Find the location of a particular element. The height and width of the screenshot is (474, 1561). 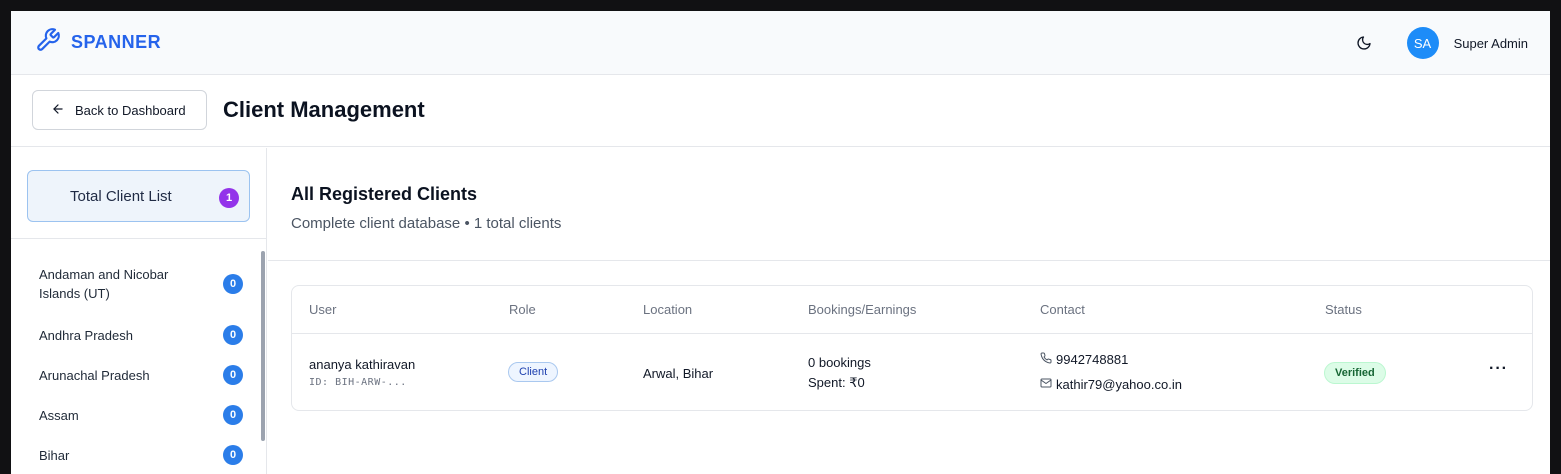

topbar-actions: SA Super Admin is located at coordinates (1441, 43).